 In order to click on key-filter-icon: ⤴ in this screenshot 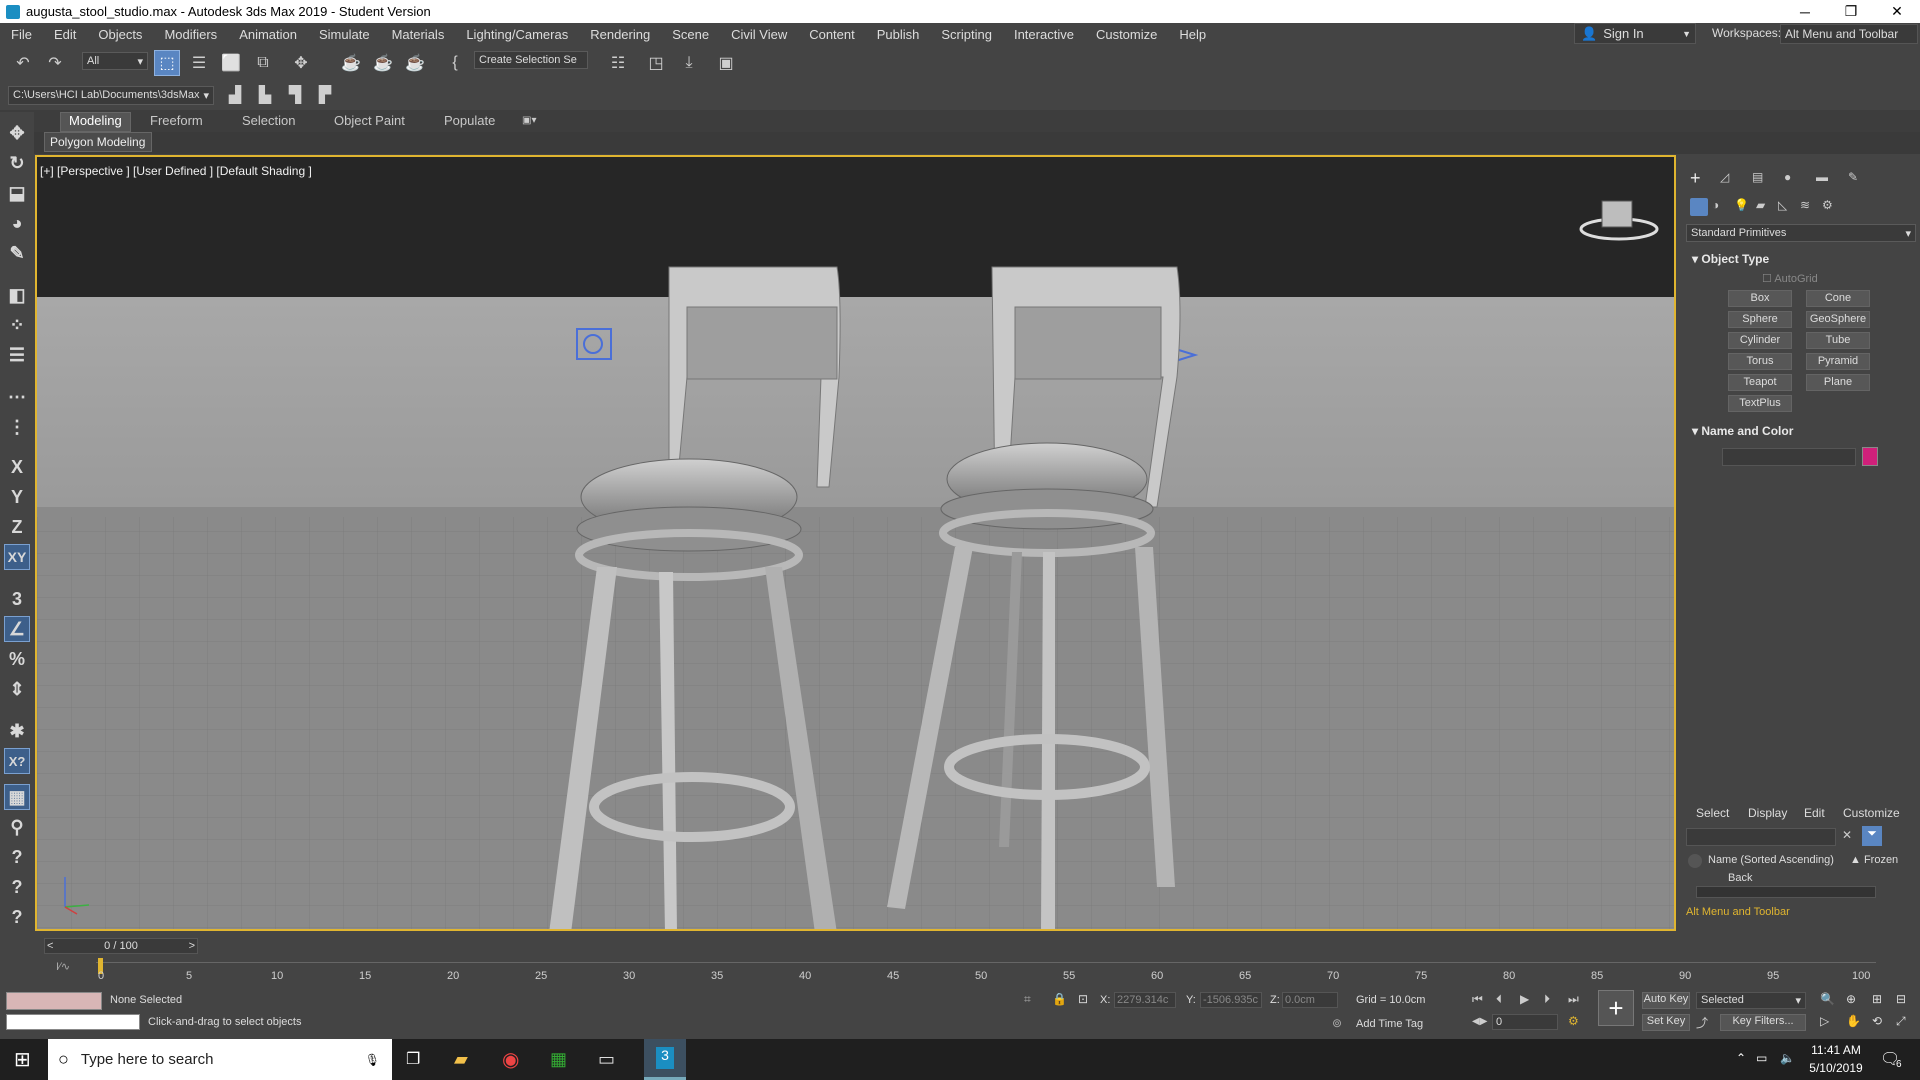, I will do `click(1702, 1022)`.